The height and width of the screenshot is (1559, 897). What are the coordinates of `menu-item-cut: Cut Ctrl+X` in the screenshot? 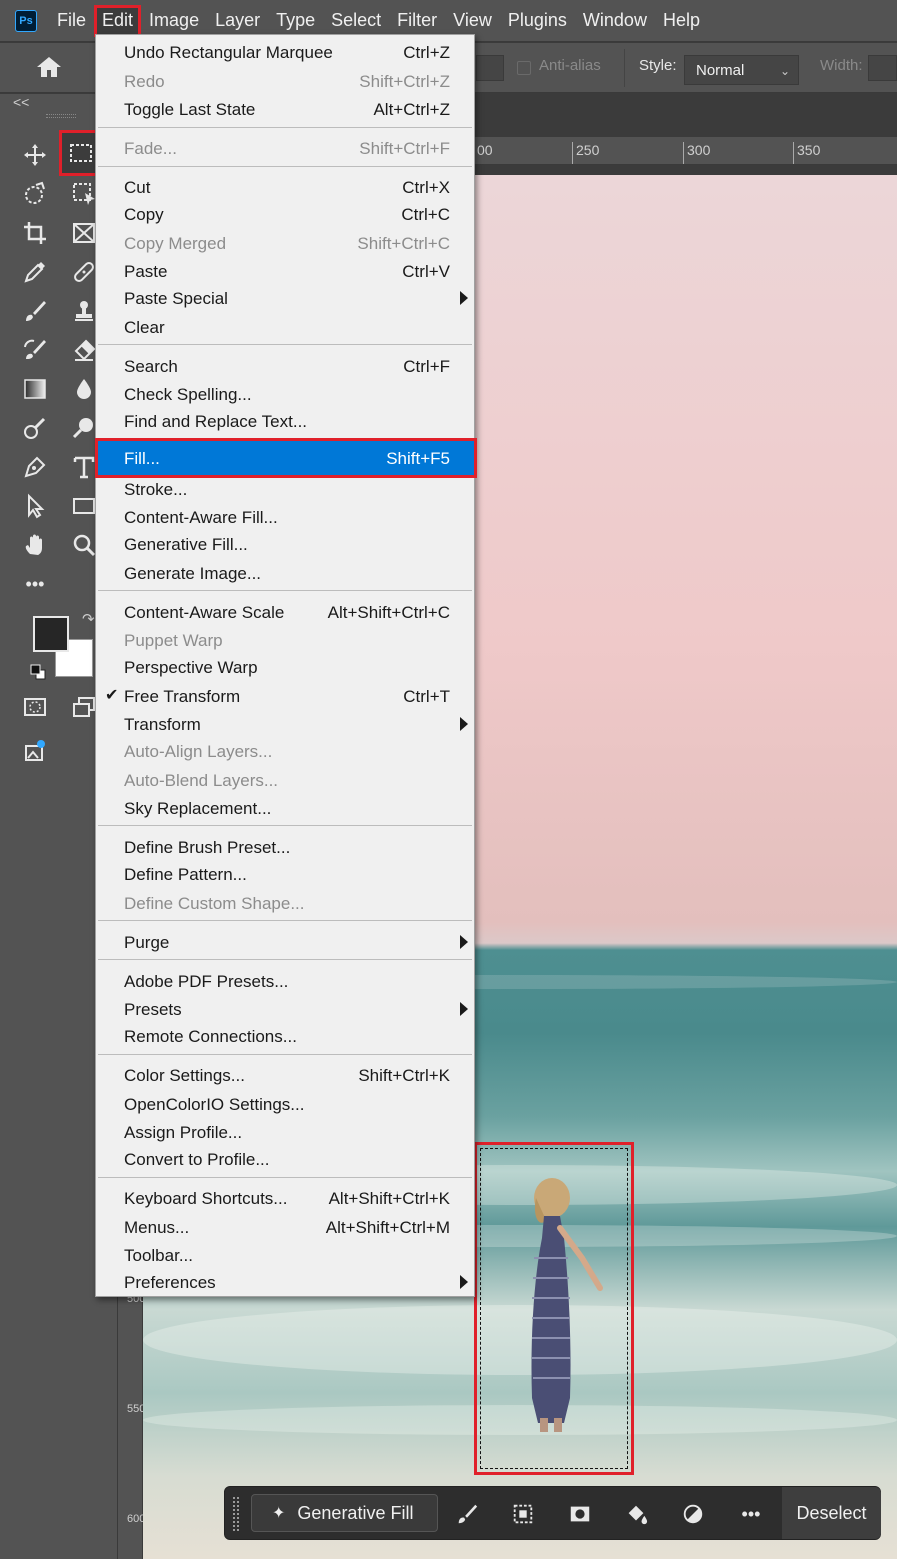 It's located at (285, 188).